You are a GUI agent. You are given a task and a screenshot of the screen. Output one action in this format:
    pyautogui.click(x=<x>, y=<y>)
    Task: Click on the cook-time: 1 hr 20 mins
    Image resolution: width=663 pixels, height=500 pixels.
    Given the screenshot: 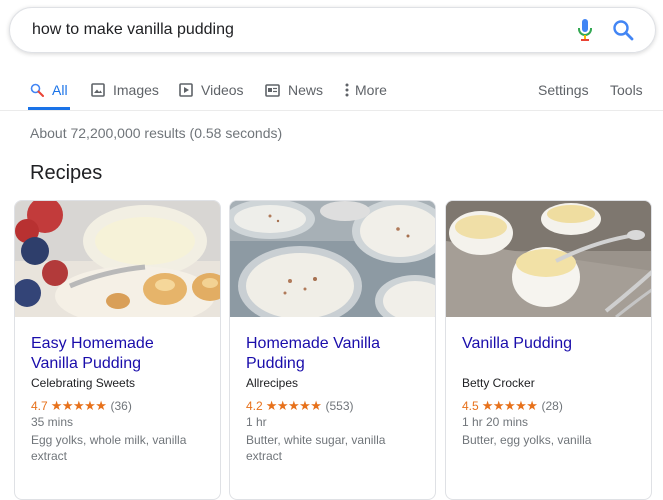 What is the action you would take?
    pyautogui.click(x=495, y=422)
    